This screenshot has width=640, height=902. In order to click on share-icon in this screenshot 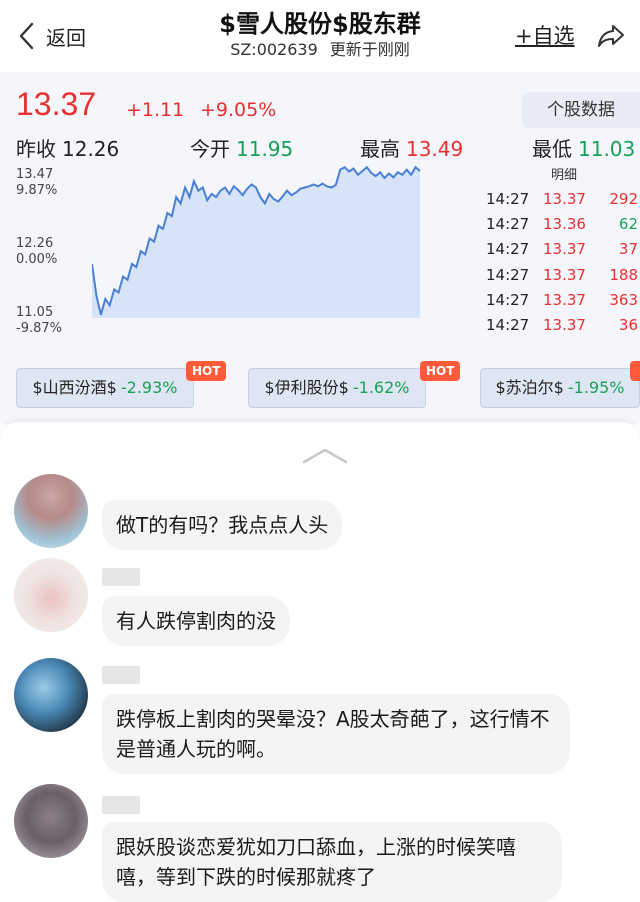, I will do `click(611, 36)`.